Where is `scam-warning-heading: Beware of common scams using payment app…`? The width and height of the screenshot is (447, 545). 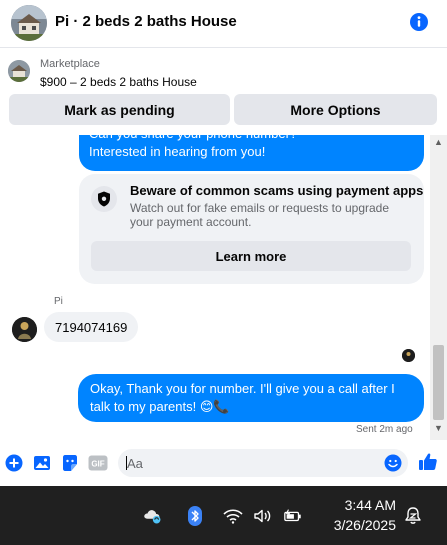 scam-warning-heading: Beware of common scams using payment app… is located at coordinates (277, 190).